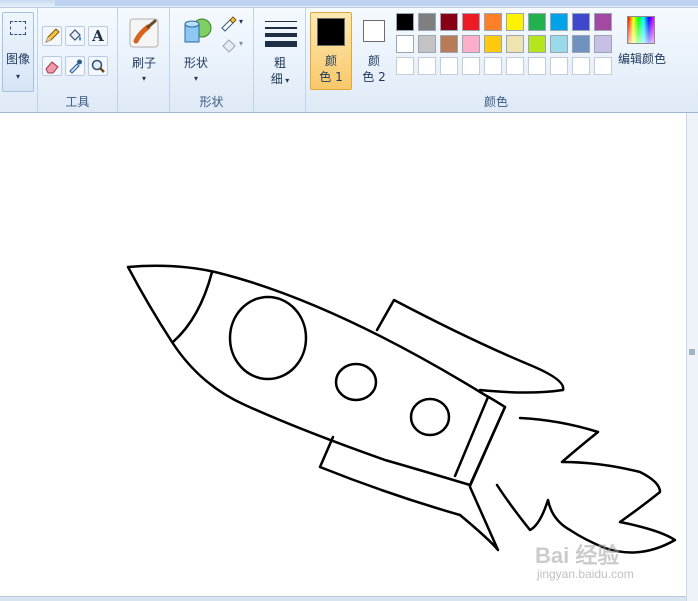 This screenshot has height=601, width=698. Describe the element at coordinates (585, 574) in the screenshot. I see `watermark-url: jingyan.baidu.com` at that location.